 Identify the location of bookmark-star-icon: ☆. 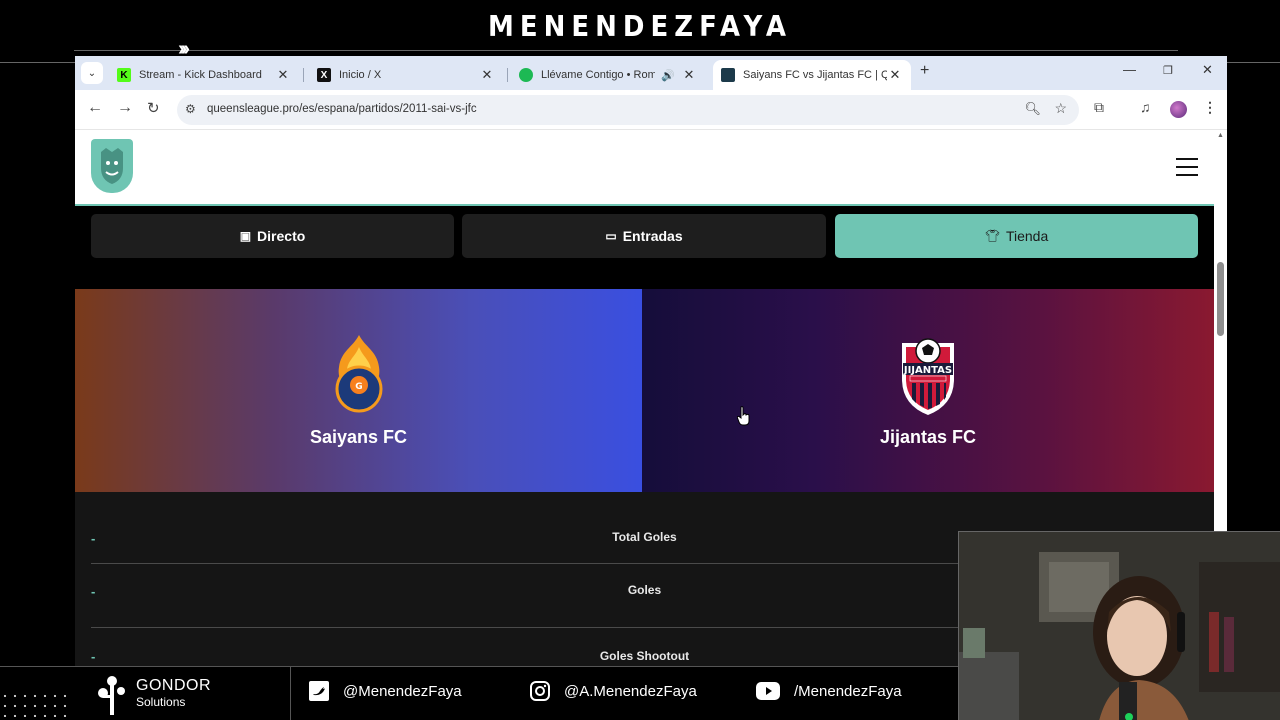
(1060, 108).